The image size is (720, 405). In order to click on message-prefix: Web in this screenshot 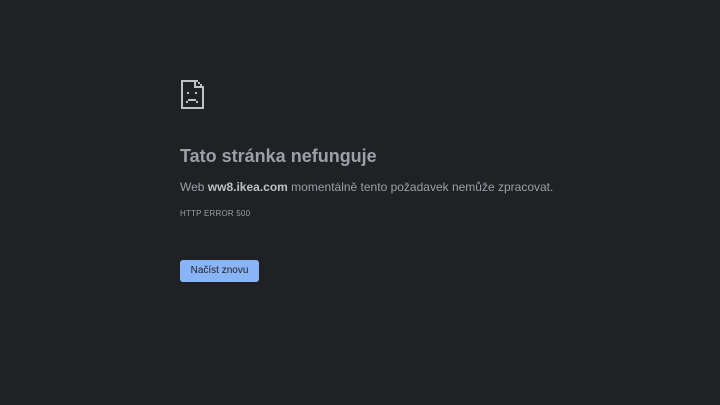, I will do `click(194, 187)`.